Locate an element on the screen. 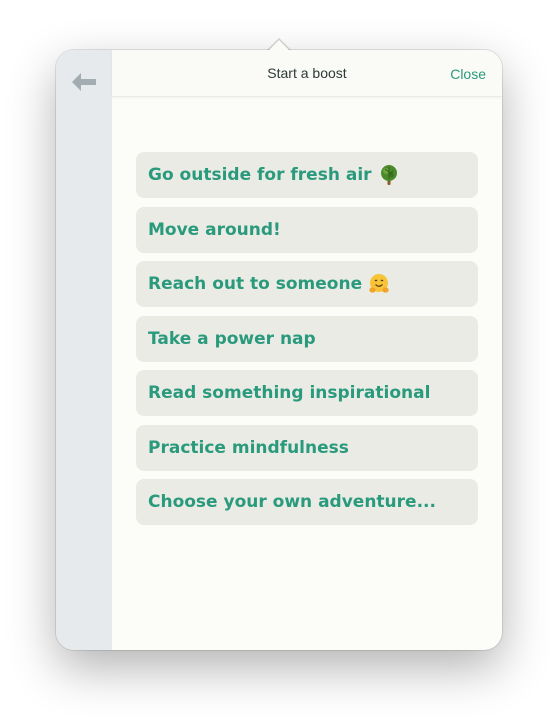 The image size is (558, 724). boost-item-label: Read something inspirational is located at coordinates (289, 393).